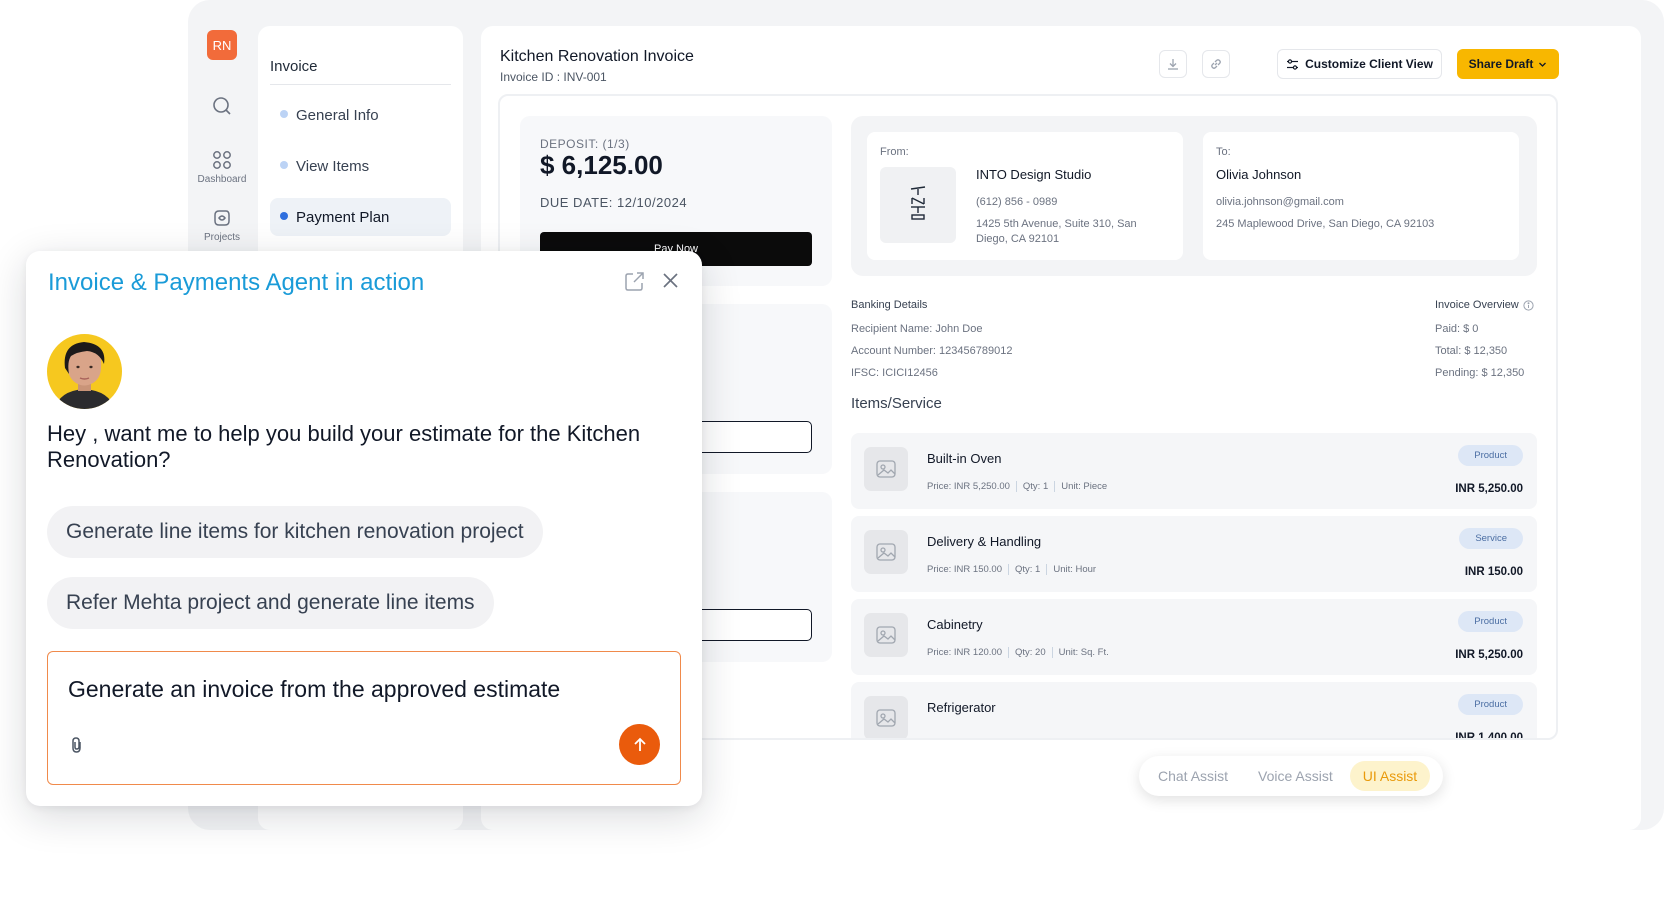 The image size is (1664, 912). I want to click on from-name: INTO Design Studio, so click(1034, 174).